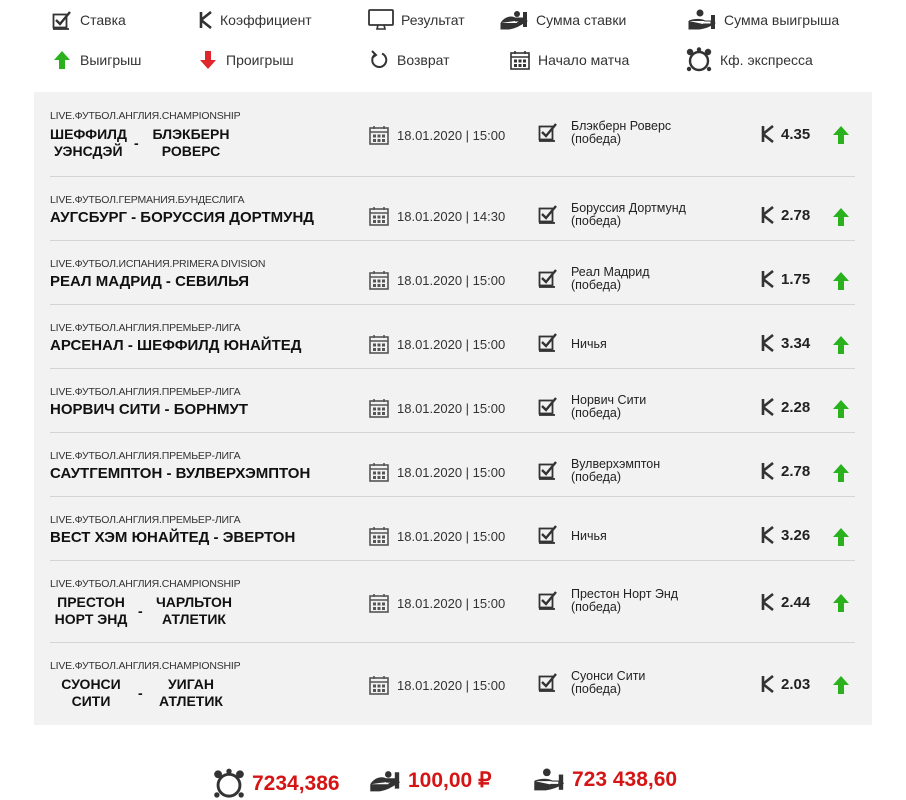 This screenshot has height=800, width=906. I want to click on bet-coef: 2.78, so click(785, 471).